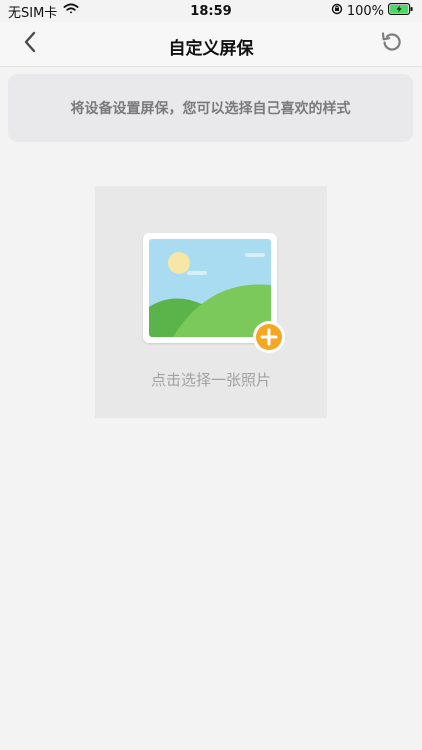 This screenshot has height=750, width=422. I want to click on page-title: 自定义屏保, so click(211, 49).